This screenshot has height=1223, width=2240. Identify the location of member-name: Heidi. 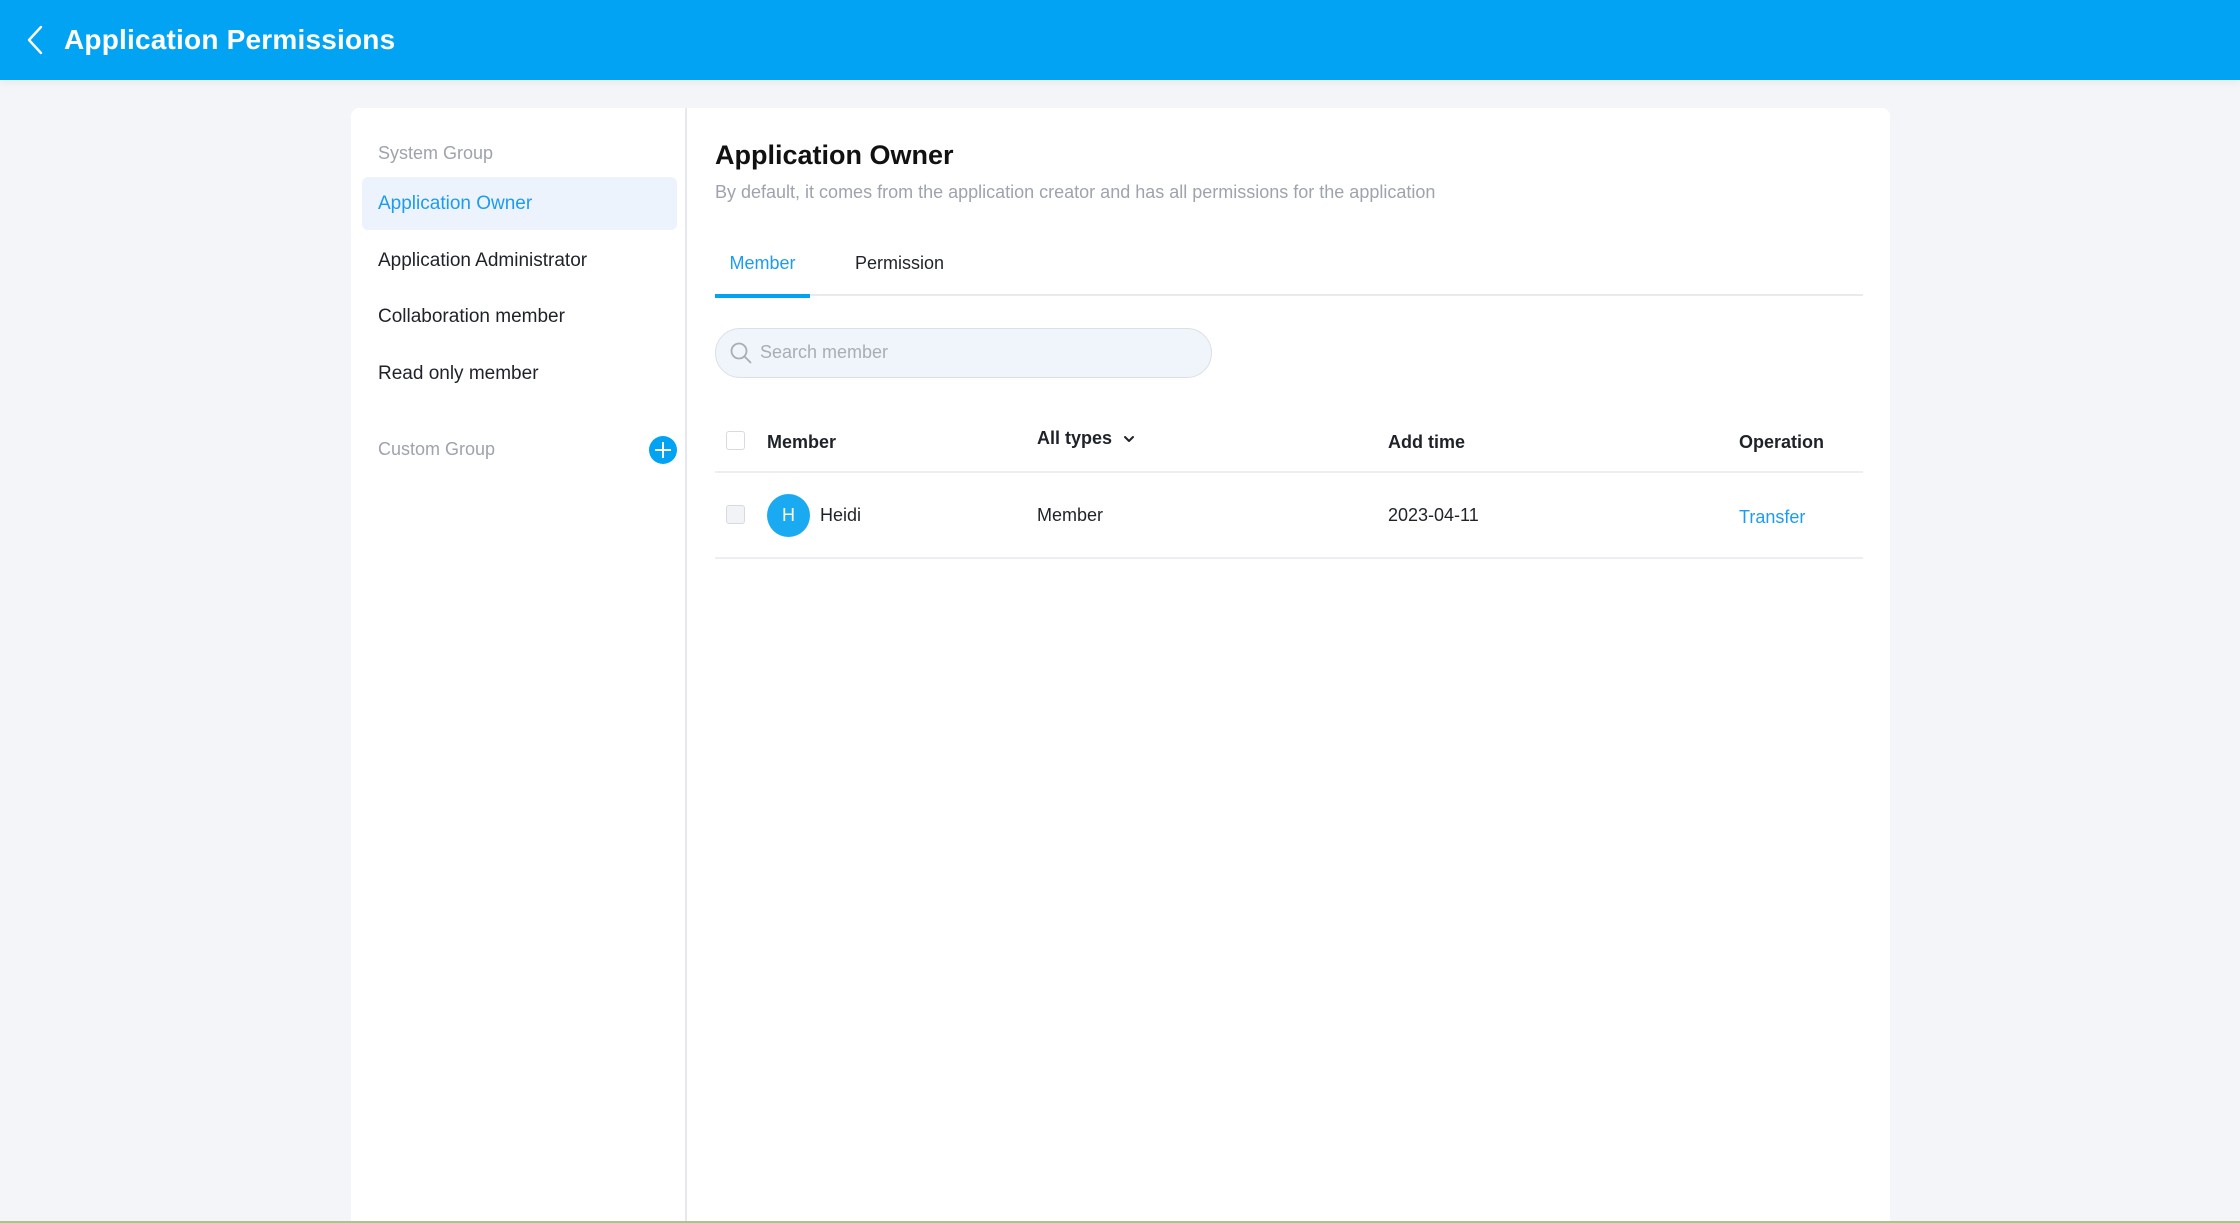
(841, 515).